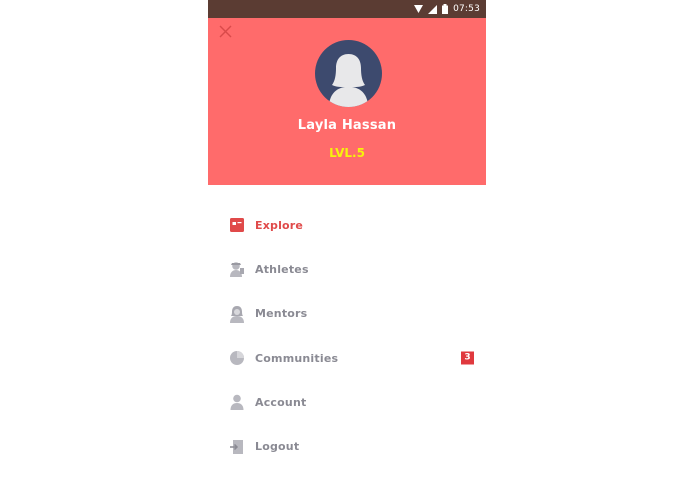 This screenshot has width=695, height=494. I want to click on close-button, so click(226, 32).